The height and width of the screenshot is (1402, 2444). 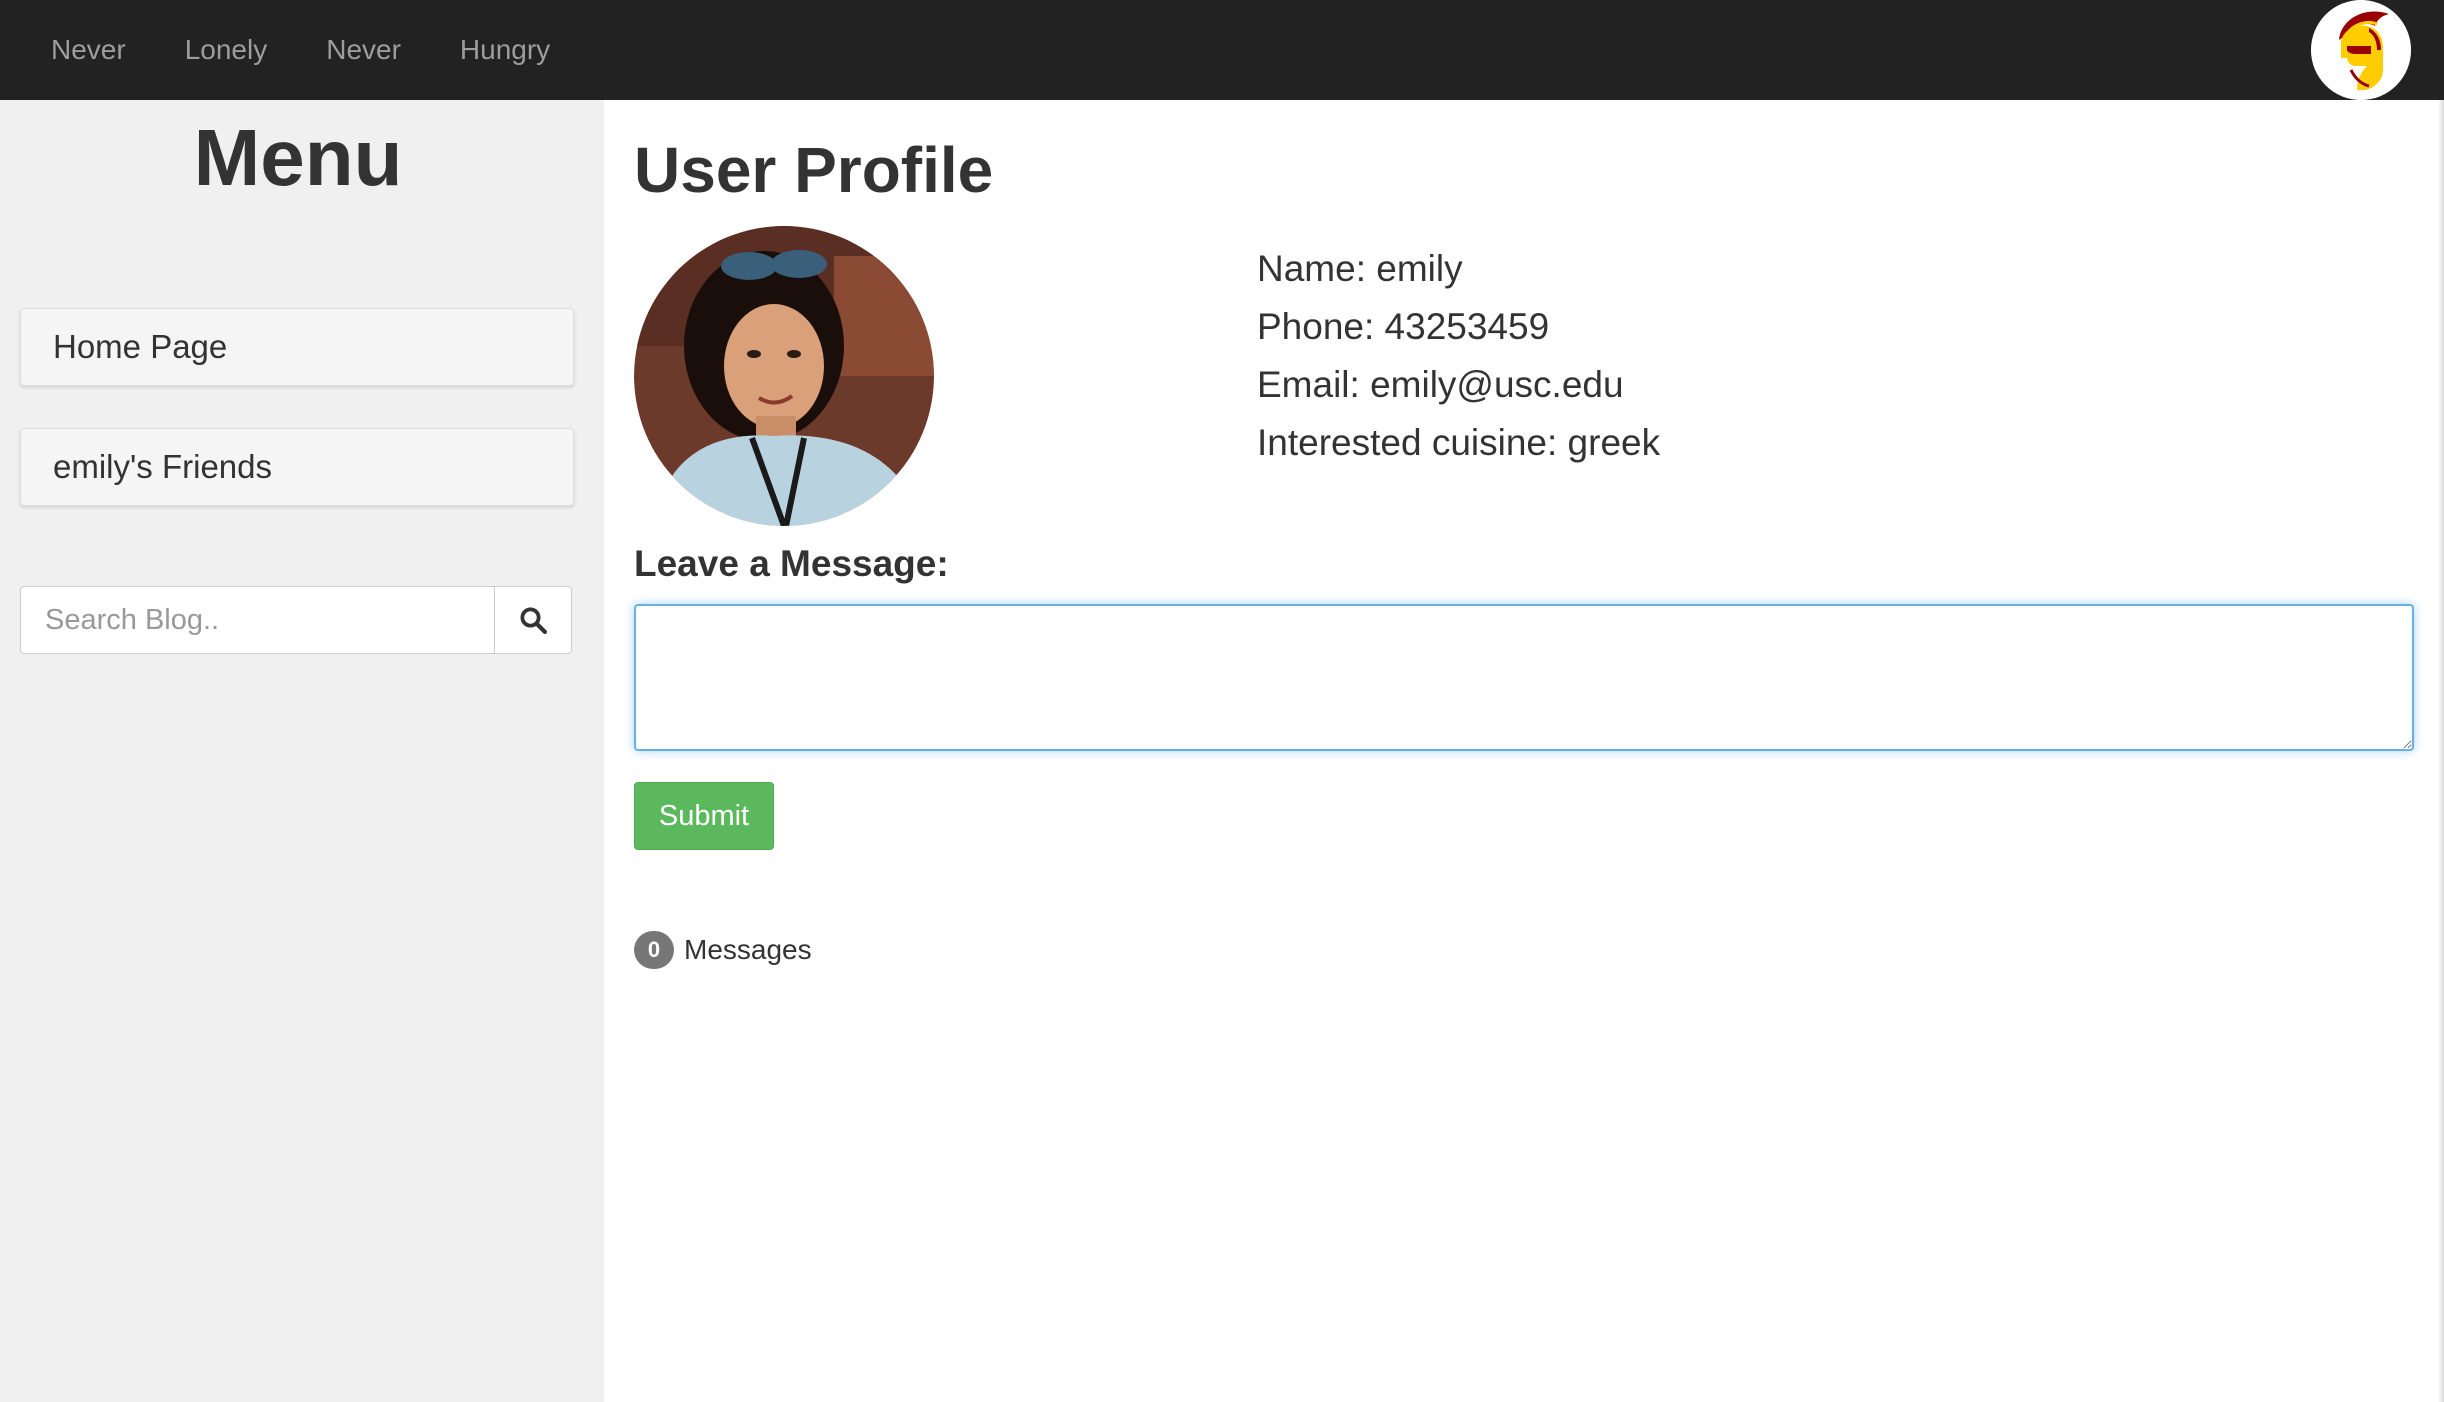 I want to click on search-icon, so click(x=533, y=620).